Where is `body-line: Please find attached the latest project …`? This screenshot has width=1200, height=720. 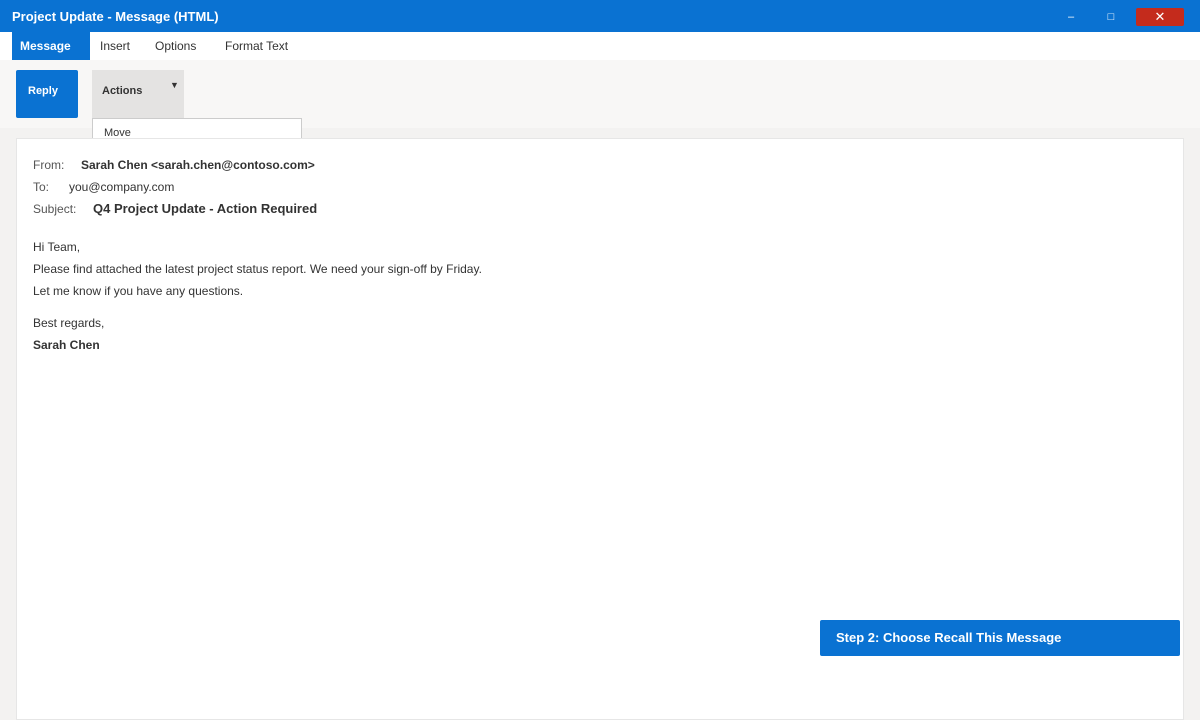
body-line: Please find attached the latest project … is located at coordinates (257, 269).